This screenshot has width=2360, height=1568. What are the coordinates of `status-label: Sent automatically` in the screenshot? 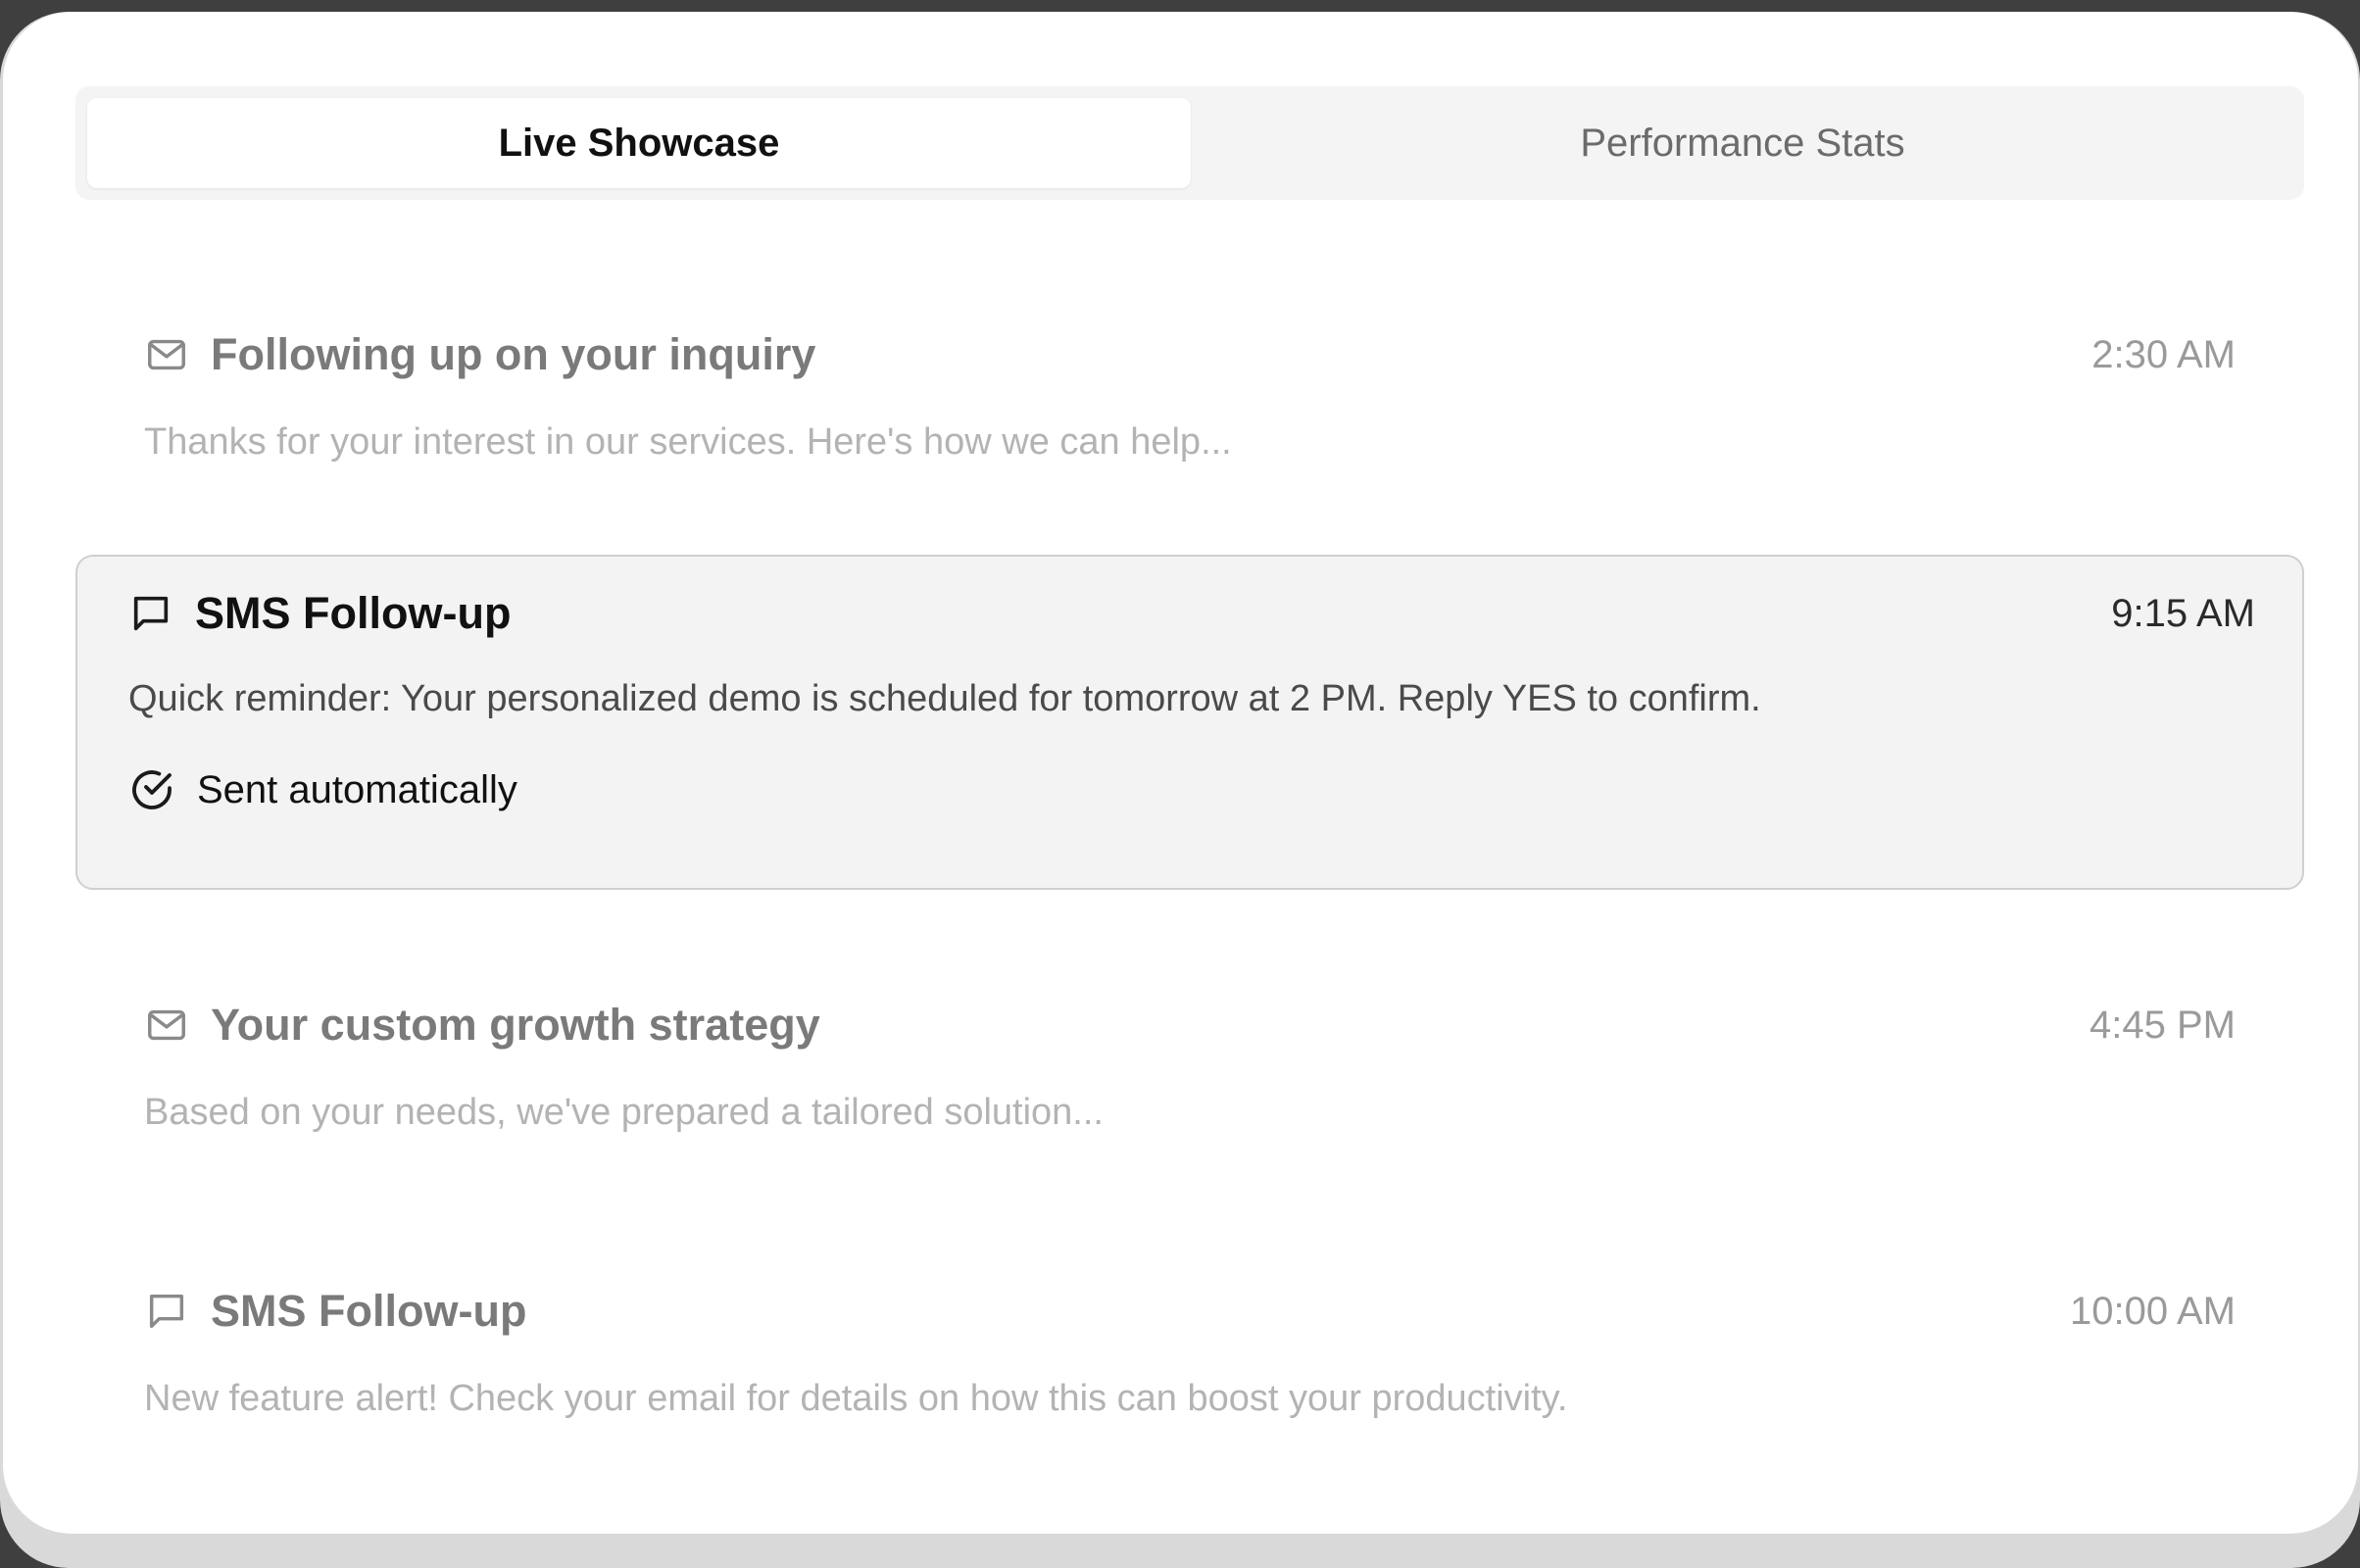 It's located at (357, 789).